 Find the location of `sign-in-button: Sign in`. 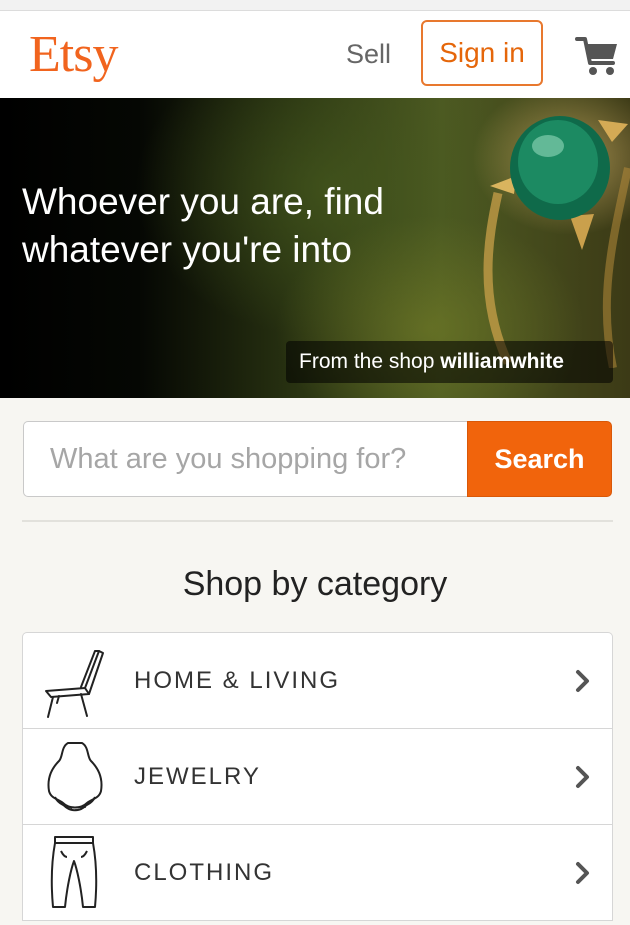

sign-in-button: Sign in is located at coordinates (482, 53).